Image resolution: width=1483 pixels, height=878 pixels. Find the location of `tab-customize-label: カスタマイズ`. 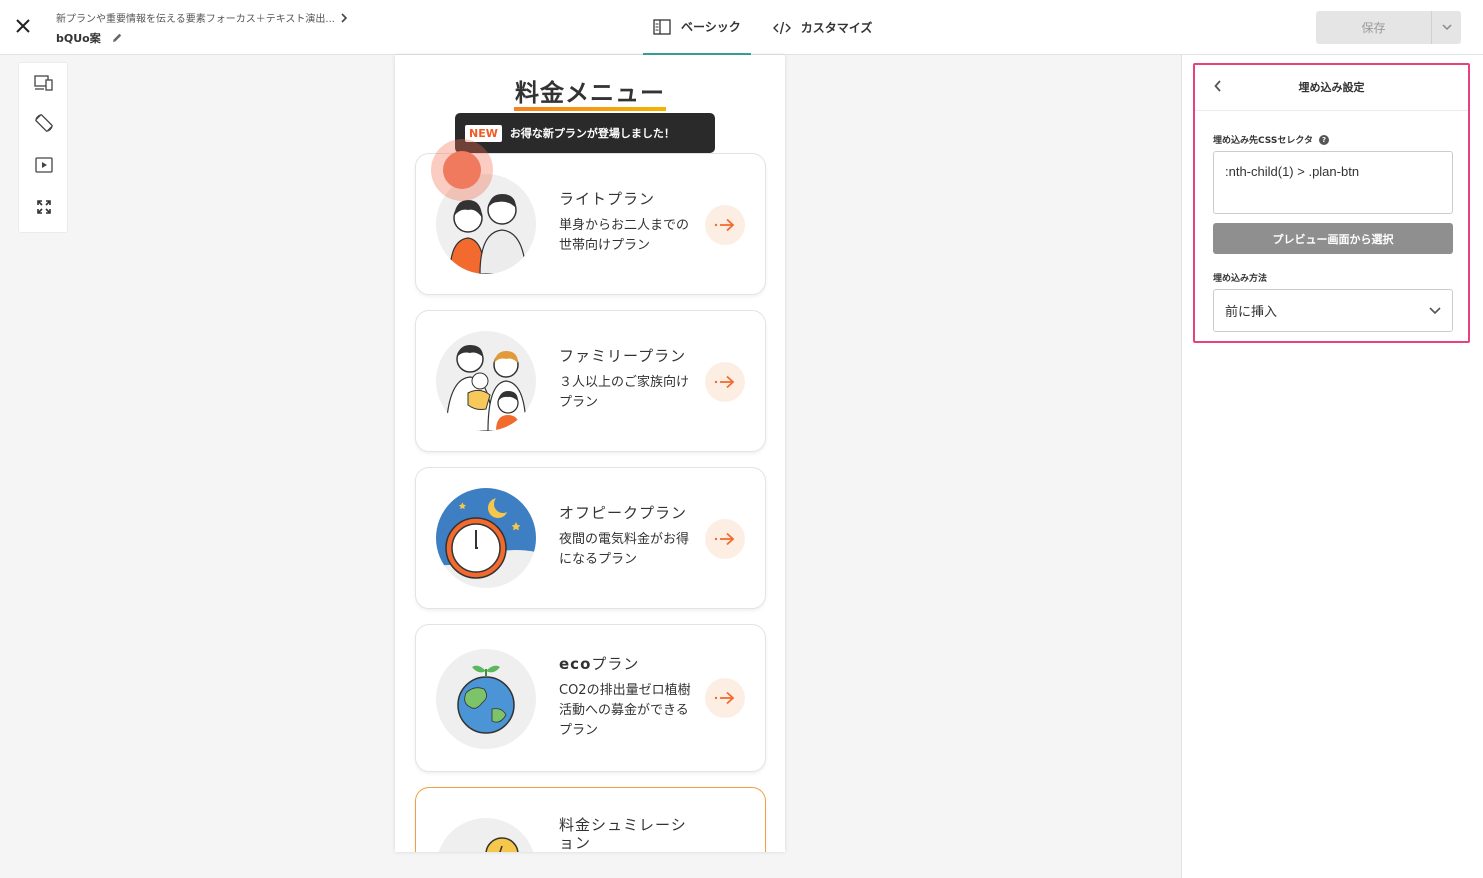

tab-customize-label: カスタマイズ is located at coordinates (836, 28).